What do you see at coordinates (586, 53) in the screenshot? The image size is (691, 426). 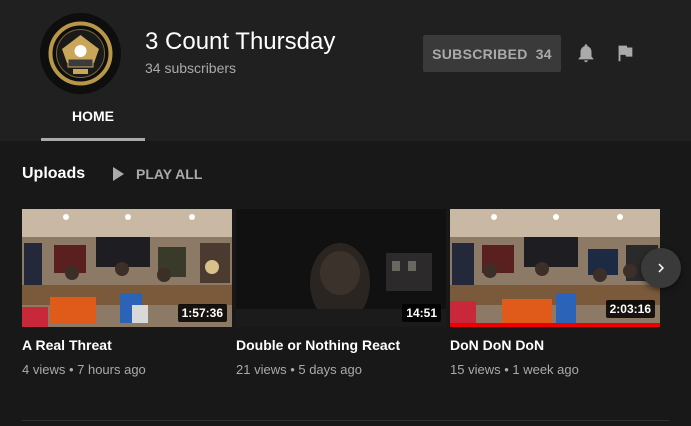 I see `bell-icon` at bounding box center [586, 53].